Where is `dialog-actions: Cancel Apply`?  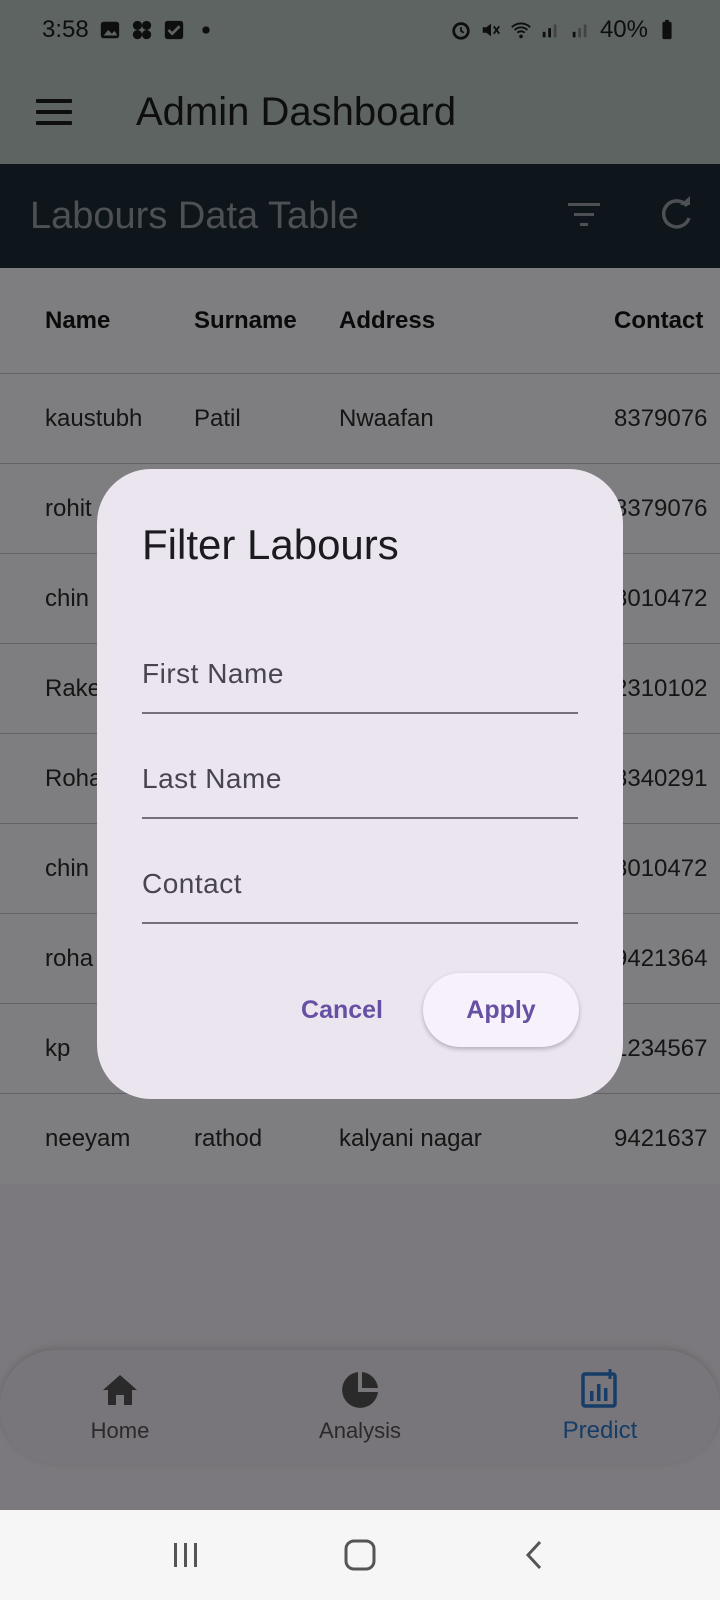 dialog-actions: Cancel Apply is located at coordinates (360, 1010).